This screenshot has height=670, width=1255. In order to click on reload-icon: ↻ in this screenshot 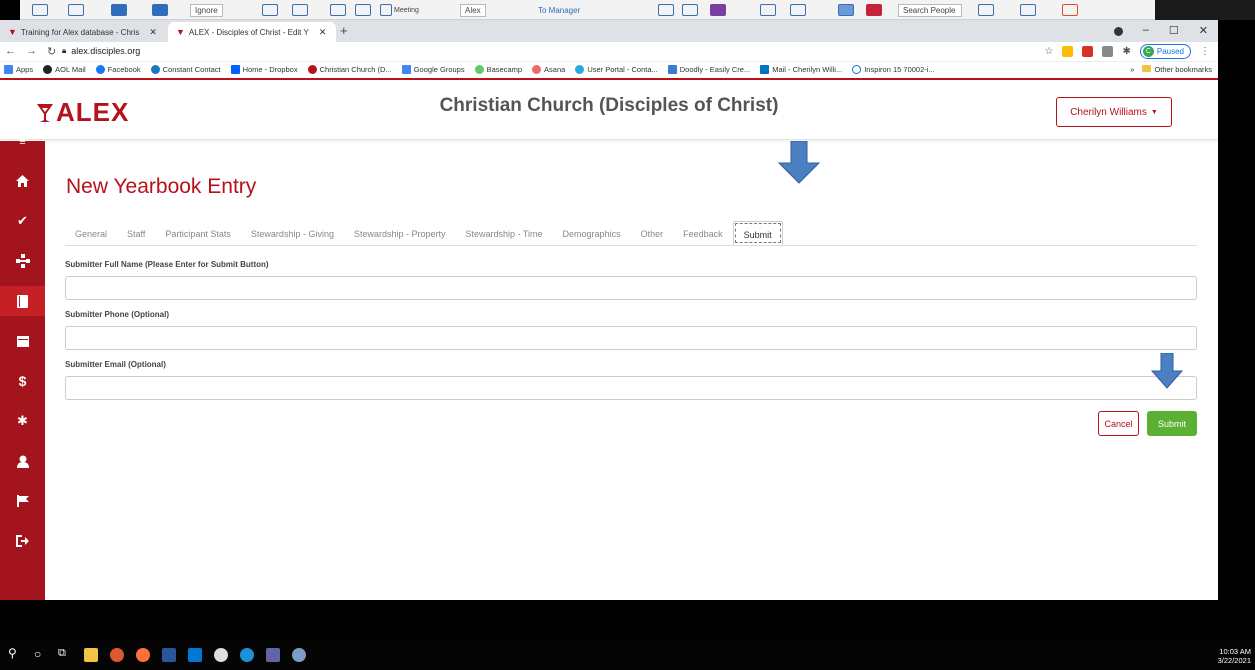, I will do `click(51, 51)`.